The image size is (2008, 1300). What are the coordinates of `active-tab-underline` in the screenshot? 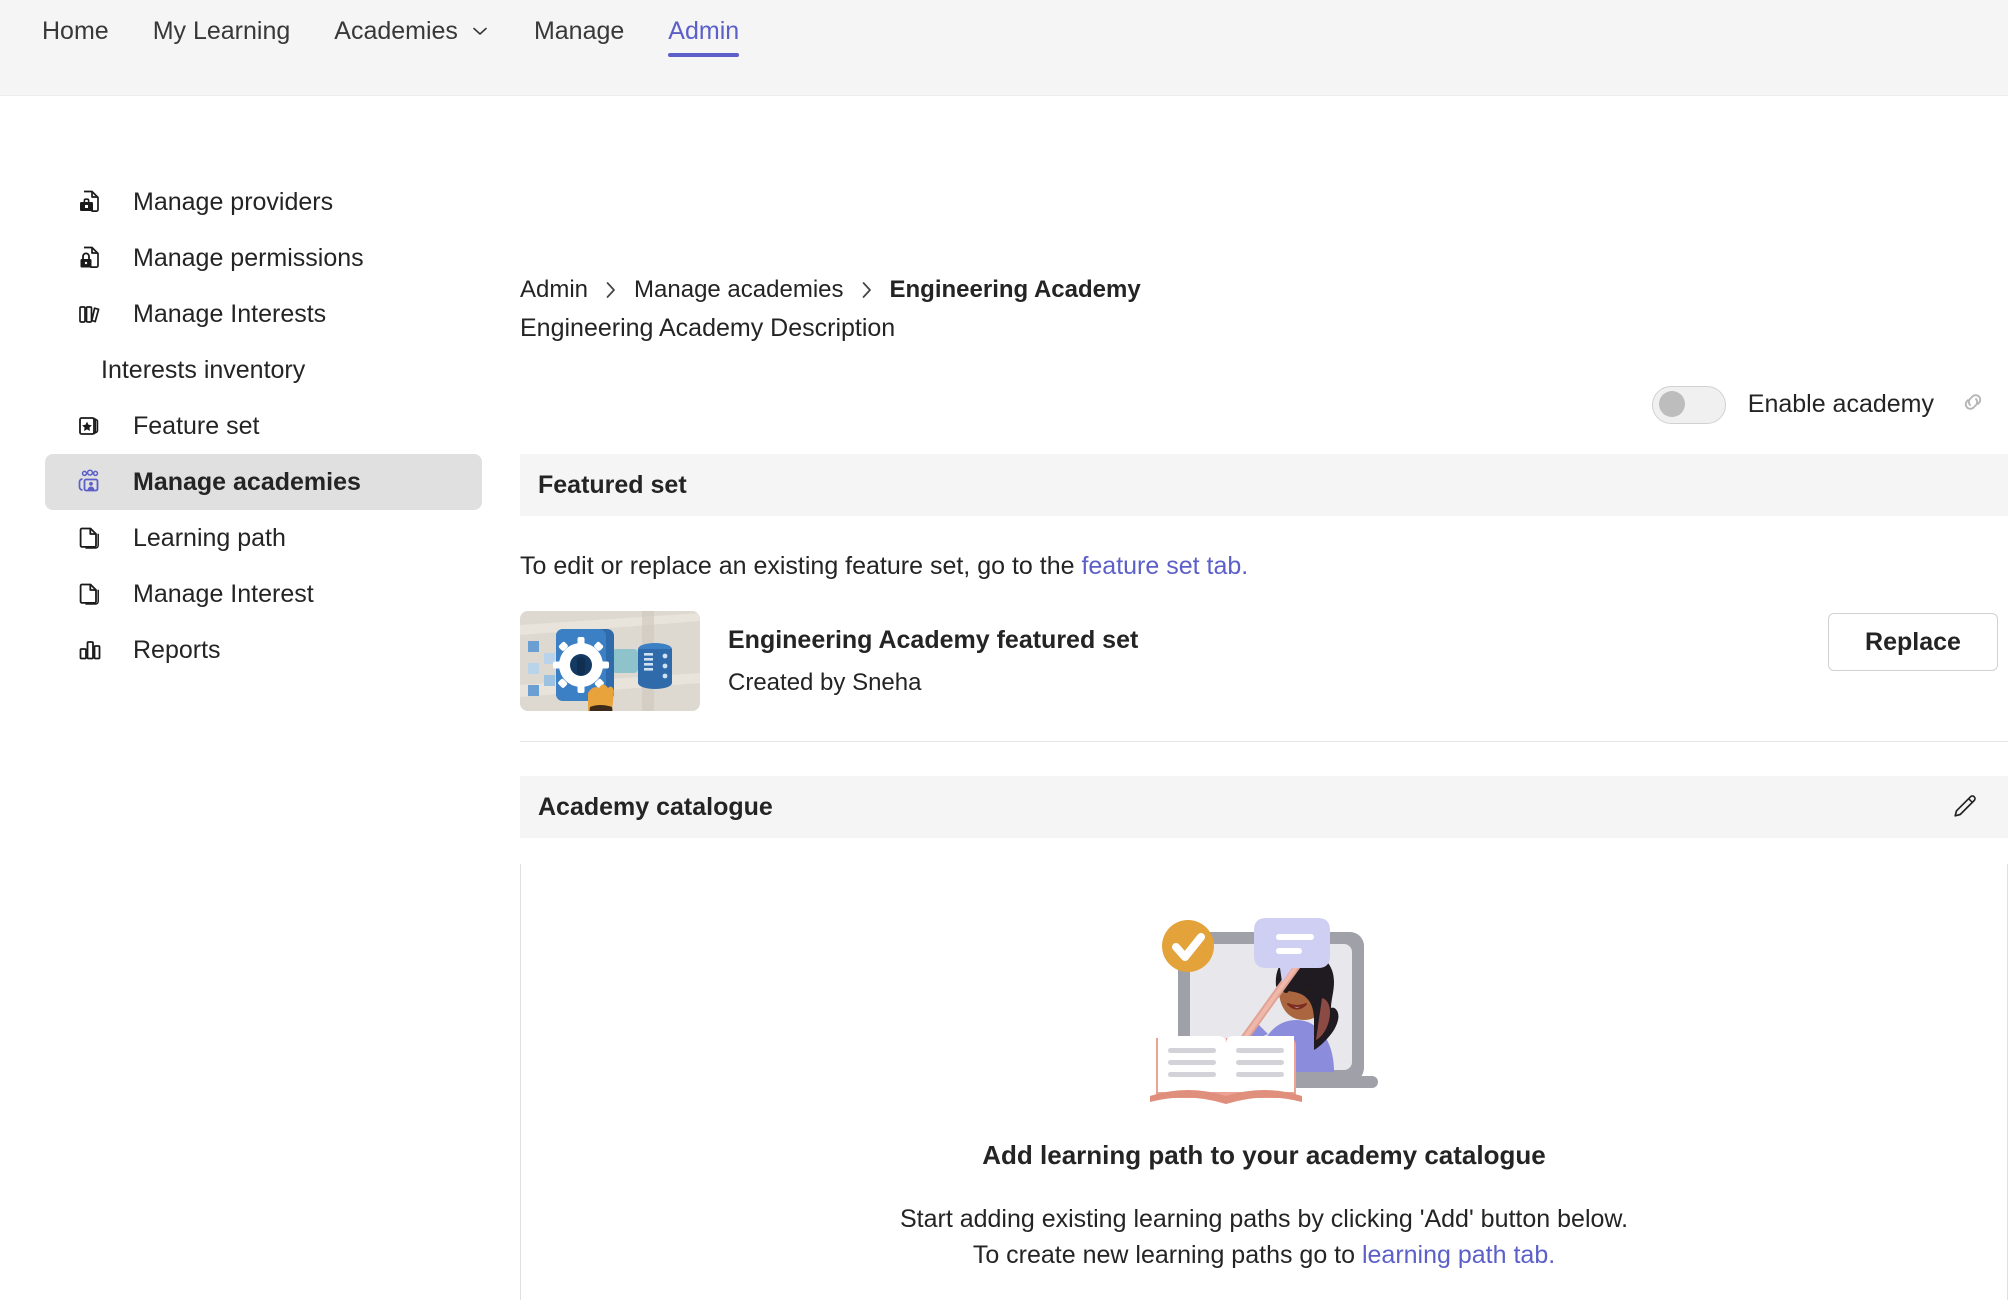 It's located at (704, 55).